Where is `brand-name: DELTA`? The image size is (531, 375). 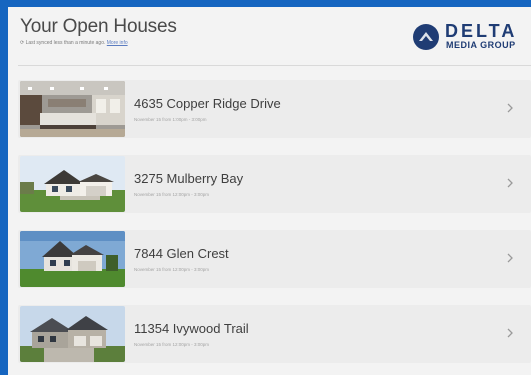
brand-name: DELTA is located at coordinates (481, 31).